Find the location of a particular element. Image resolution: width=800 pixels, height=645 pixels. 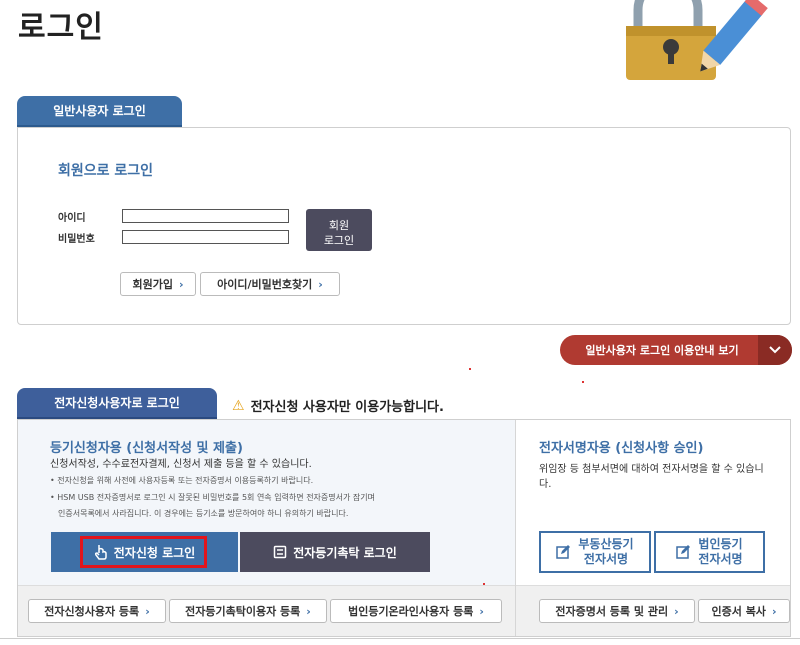

bottom-divider is located at coordinates (400, 638).